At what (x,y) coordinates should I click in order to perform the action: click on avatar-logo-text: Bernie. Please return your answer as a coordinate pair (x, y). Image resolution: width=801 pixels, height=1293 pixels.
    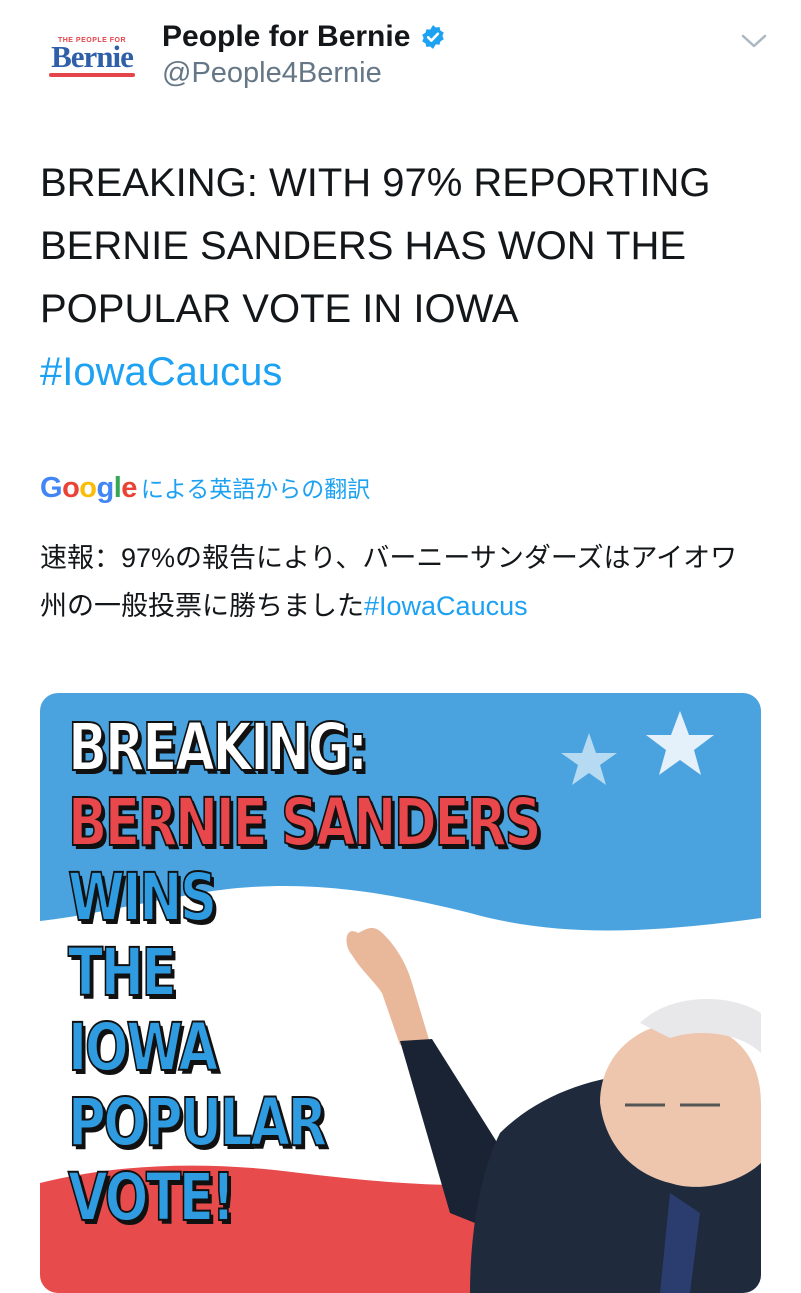
    Looking at the image, I should click on (92, 56).